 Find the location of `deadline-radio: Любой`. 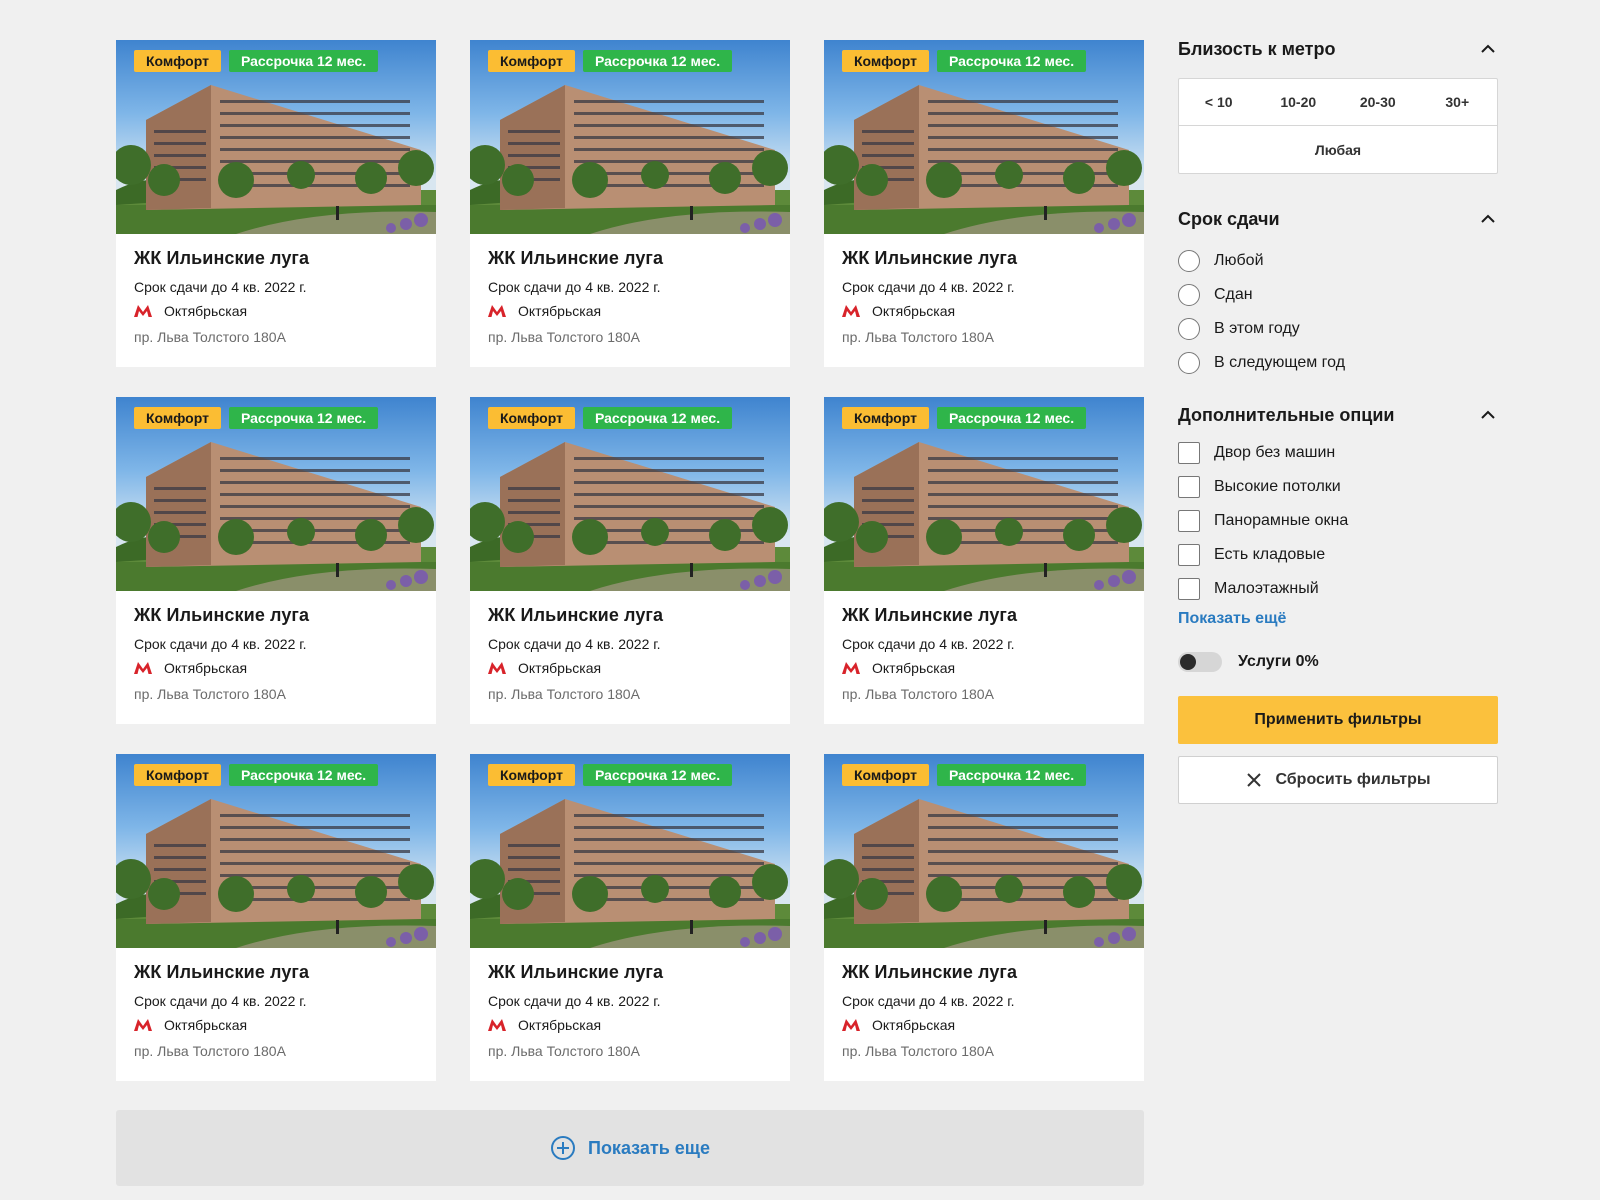

deadline-radio: Любой is located at coordinates (1338, 261).